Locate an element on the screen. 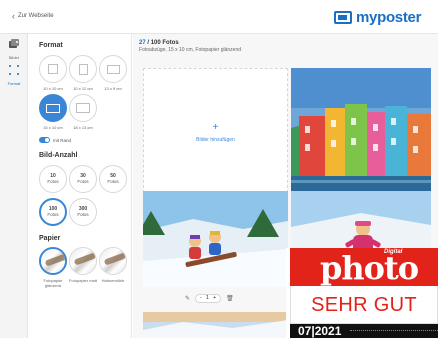  badge-brand: photo is located at coordinates (369, 268).